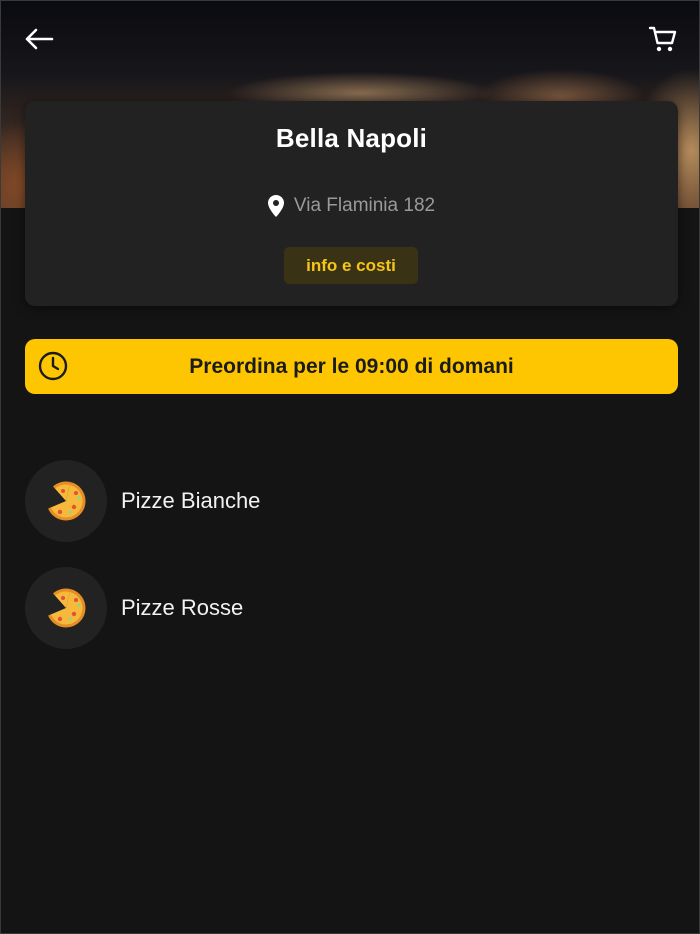  Describe the element at coordinates (269, 366) in the screenshot. I see `preorder-text-before: Preordina per le` at that location.